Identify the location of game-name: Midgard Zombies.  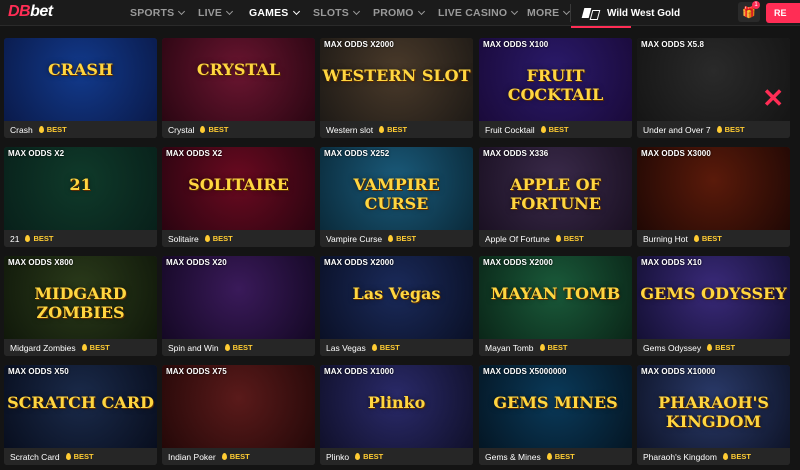
(43, 348).